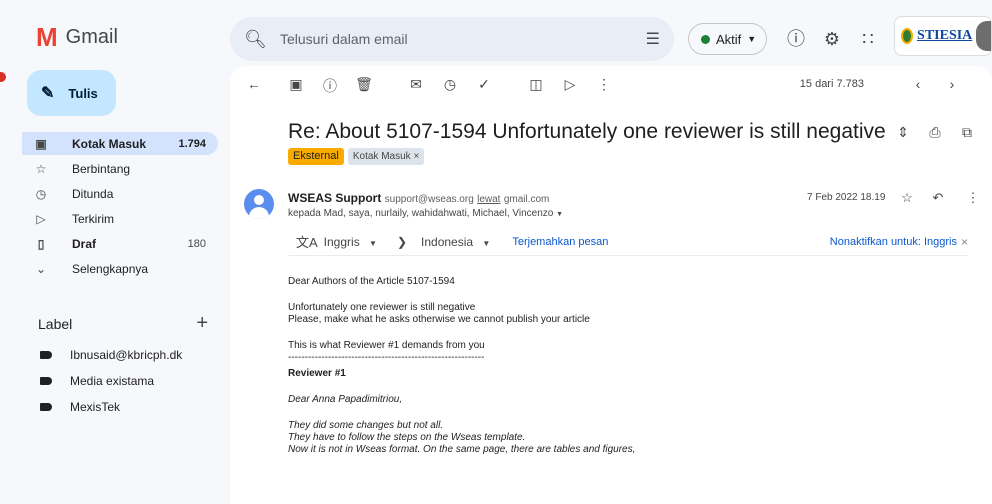 The height and width of the screenshot is (504, 992). I want to click on status-dropdown: Aktif ▼, so click(728, 39).